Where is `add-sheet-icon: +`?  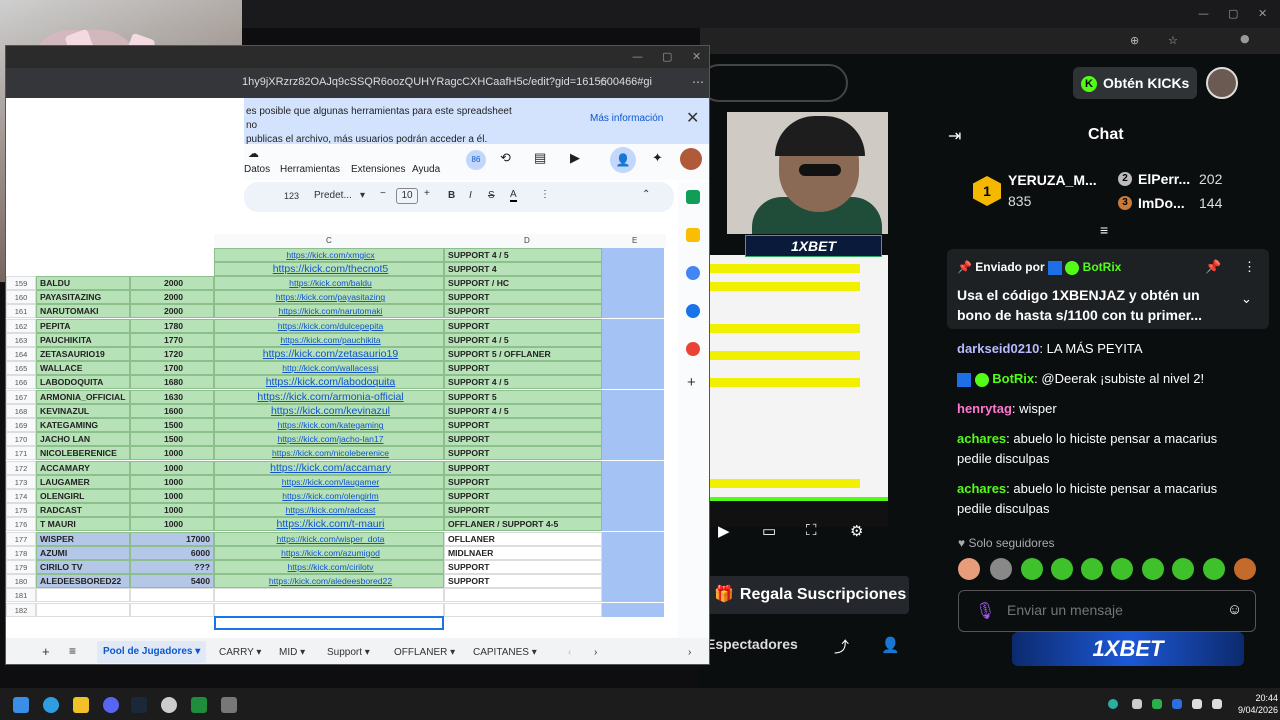 add-sheet-icon: + is located at coordinates (46, 651).